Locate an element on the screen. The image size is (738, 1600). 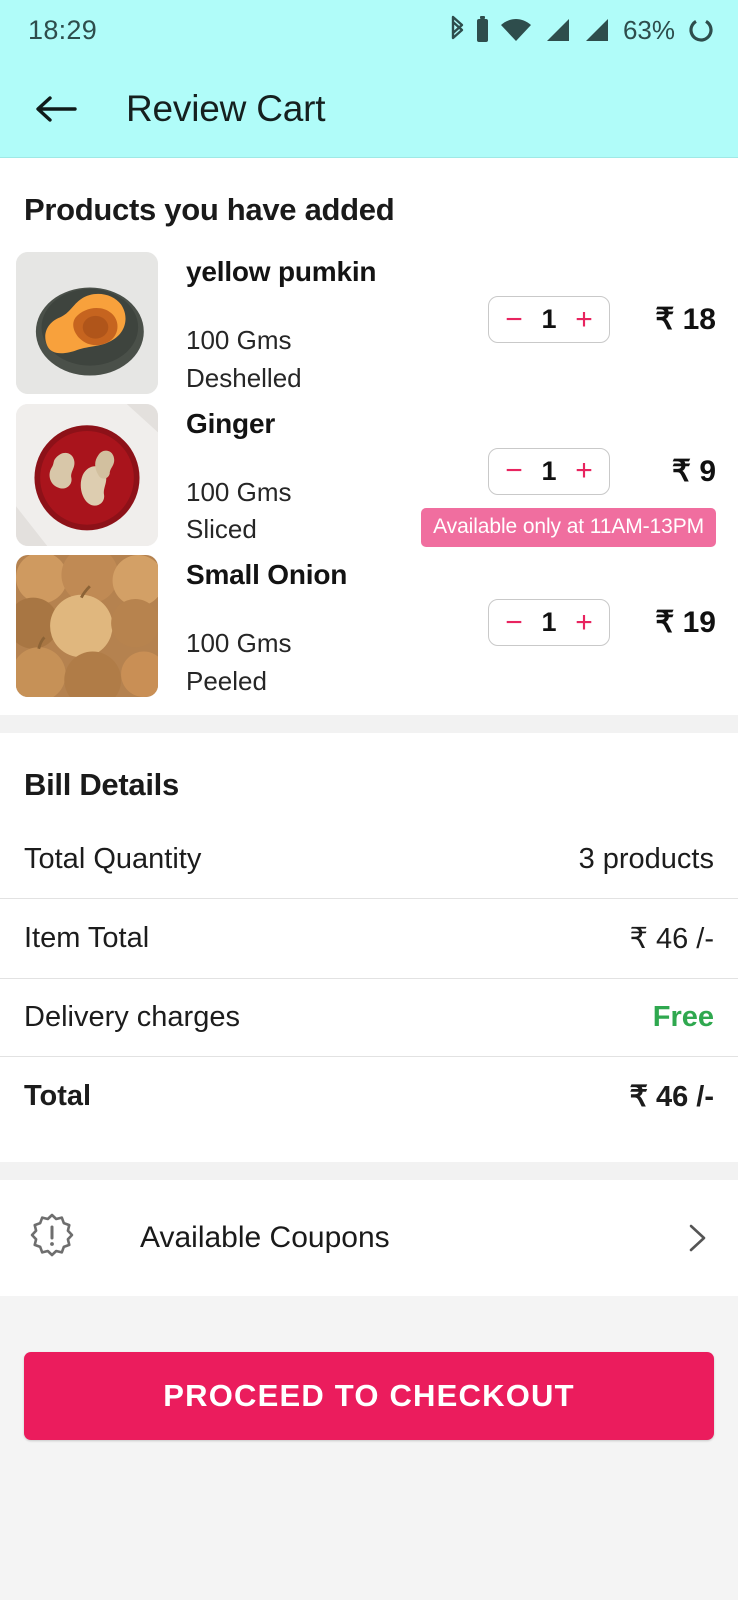
signal-bars-2-icon is located at coordinates (596, 30).